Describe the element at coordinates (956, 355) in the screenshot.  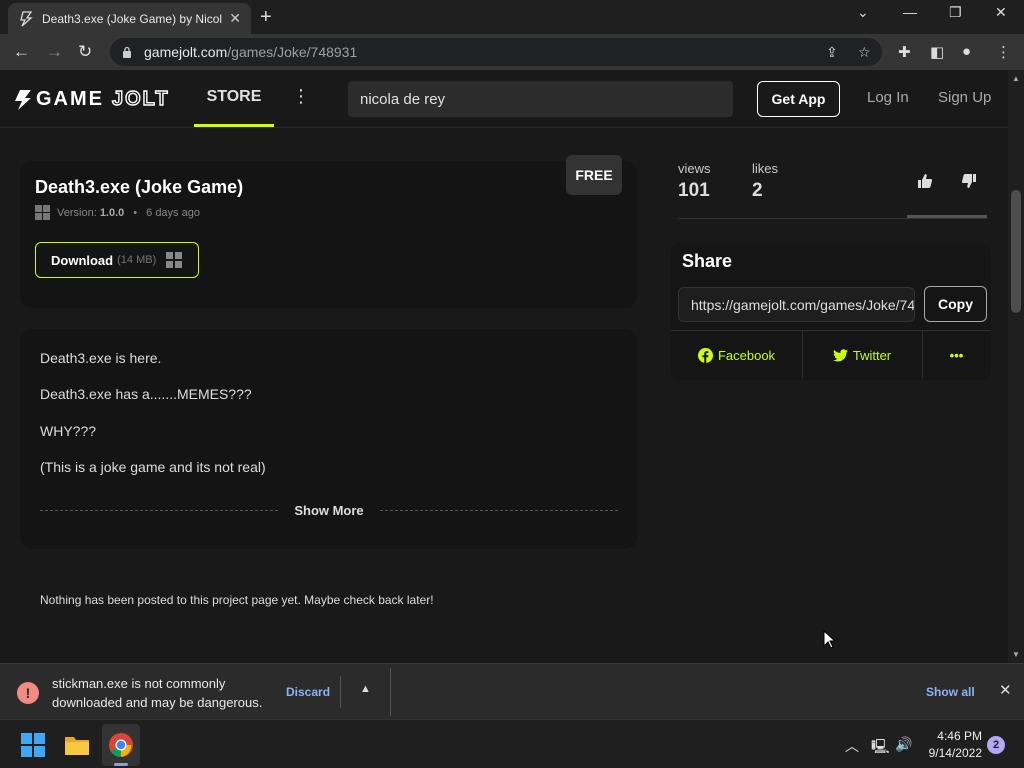
I see `more-share-options-button: •••` at that location.